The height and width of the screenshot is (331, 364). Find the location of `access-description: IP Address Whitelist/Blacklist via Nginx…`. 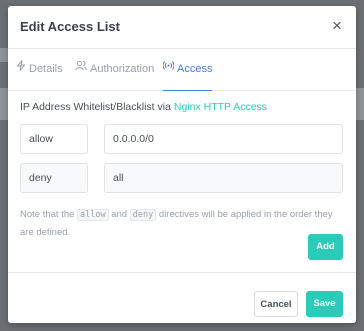

access-description: IP Address Whitelist/Blacklist via Nginx… is located at coordinates (143, 107).